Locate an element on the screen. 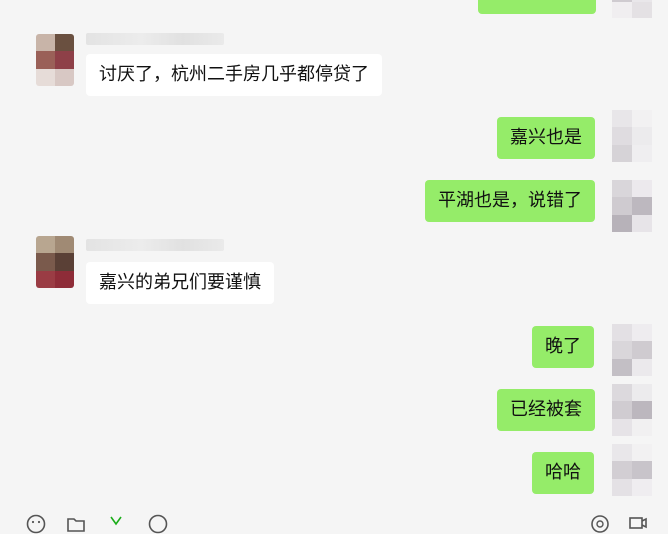  folder-icon is located at coordinates (76, 524).